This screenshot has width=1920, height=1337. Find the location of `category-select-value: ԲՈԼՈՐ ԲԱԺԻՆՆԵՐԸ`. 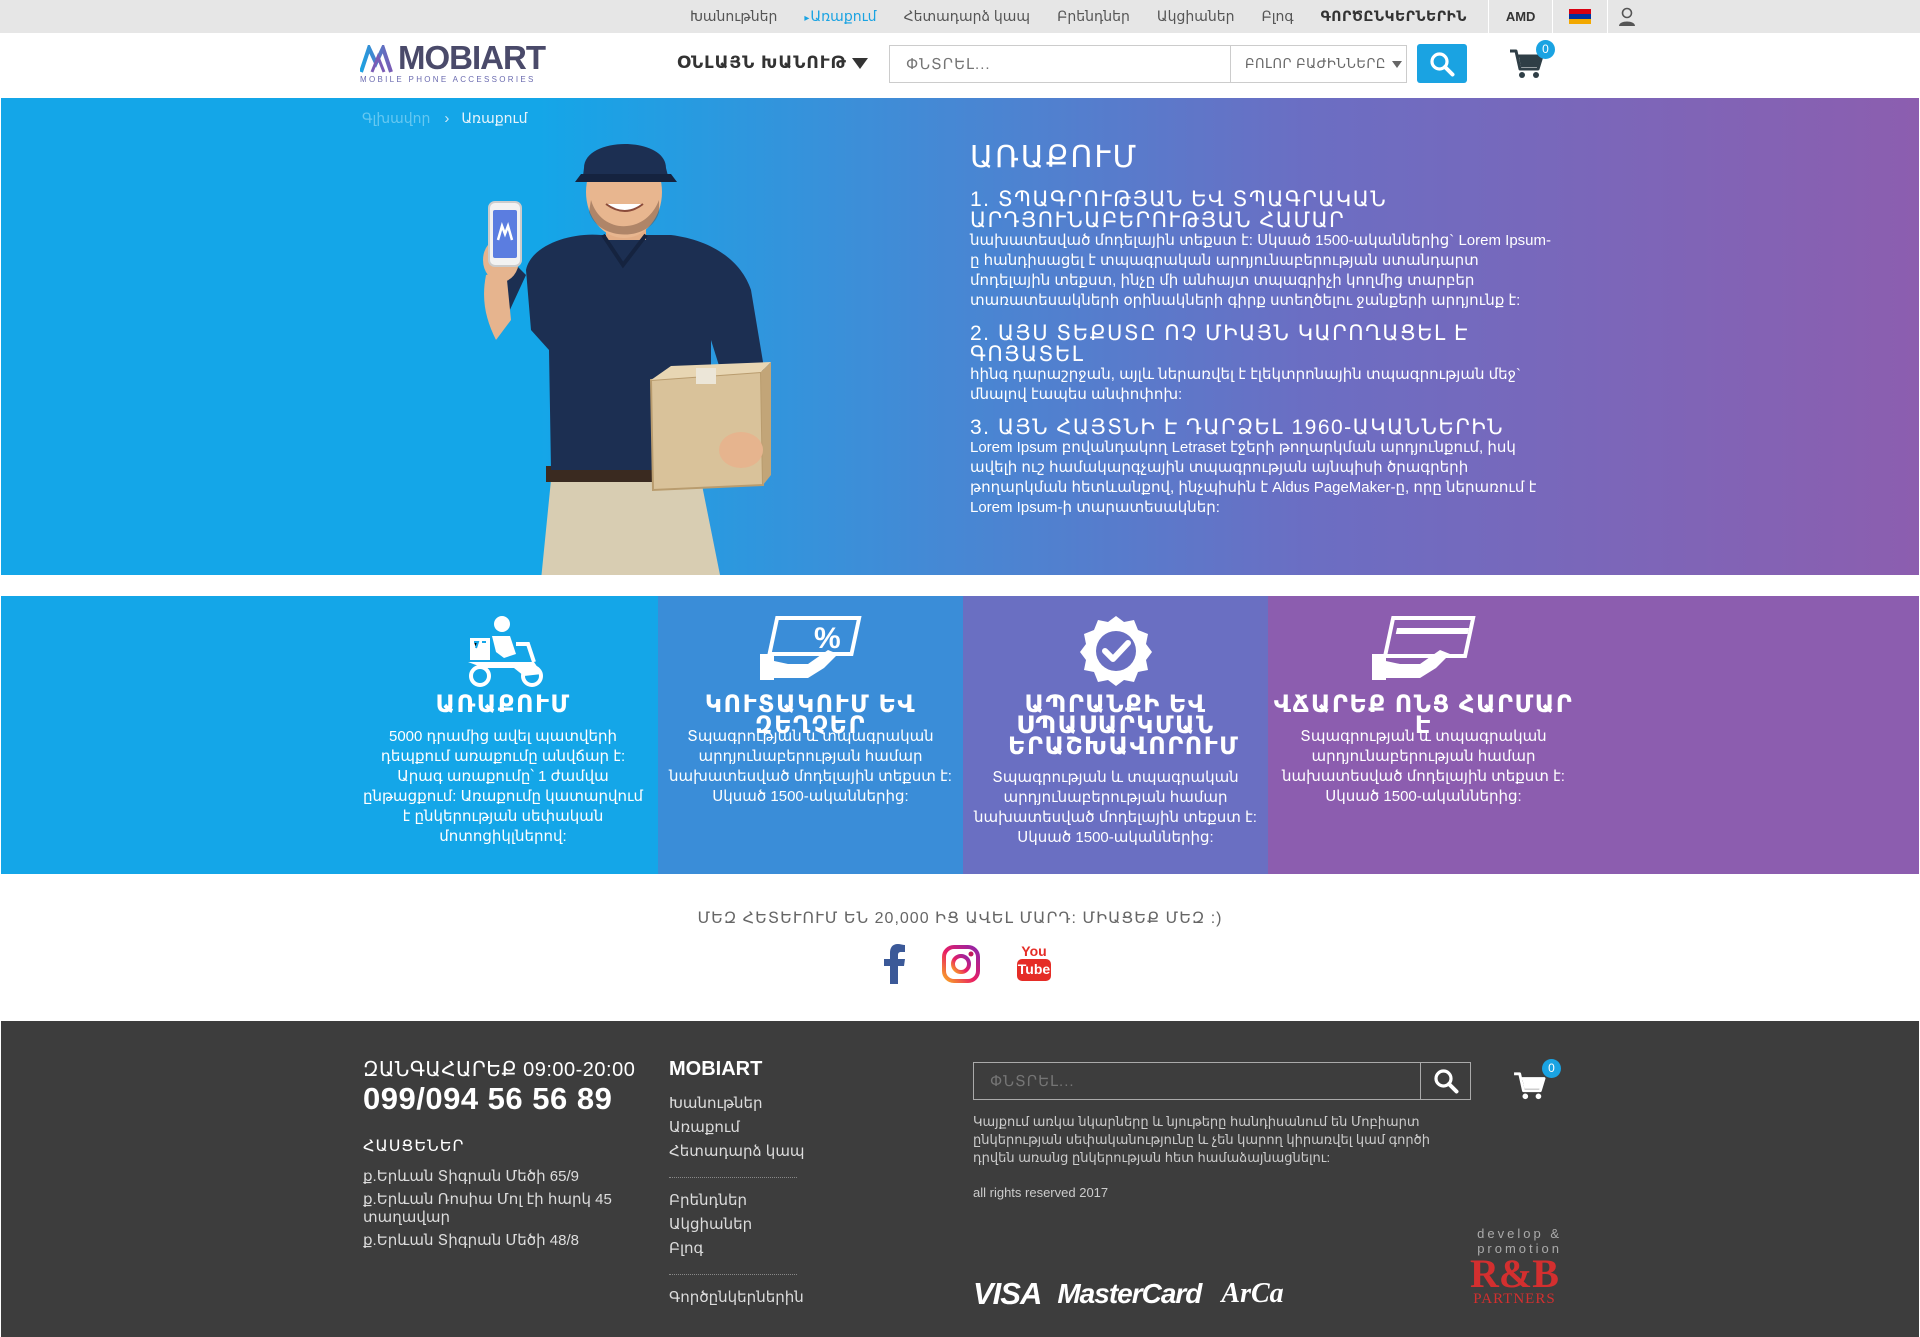

category-select-value: ԲՈԼՈՐ ԲԱԺԻՆՆԵՐԸ is located at coordinates (1315, 63).